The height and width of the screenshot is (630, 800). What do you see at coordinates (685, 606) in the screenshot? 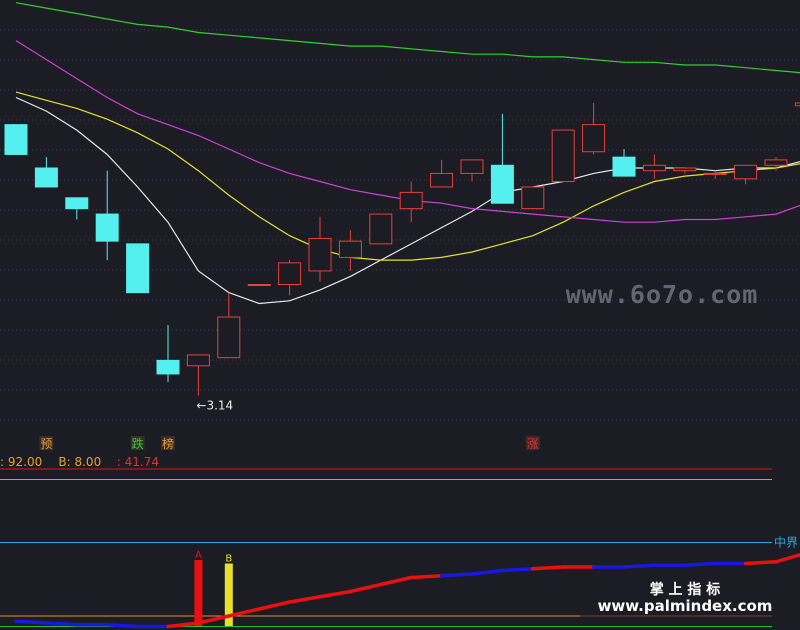
I see `watermark-secondary-url: www.palmindex.com` at bounding box center [685, 606].